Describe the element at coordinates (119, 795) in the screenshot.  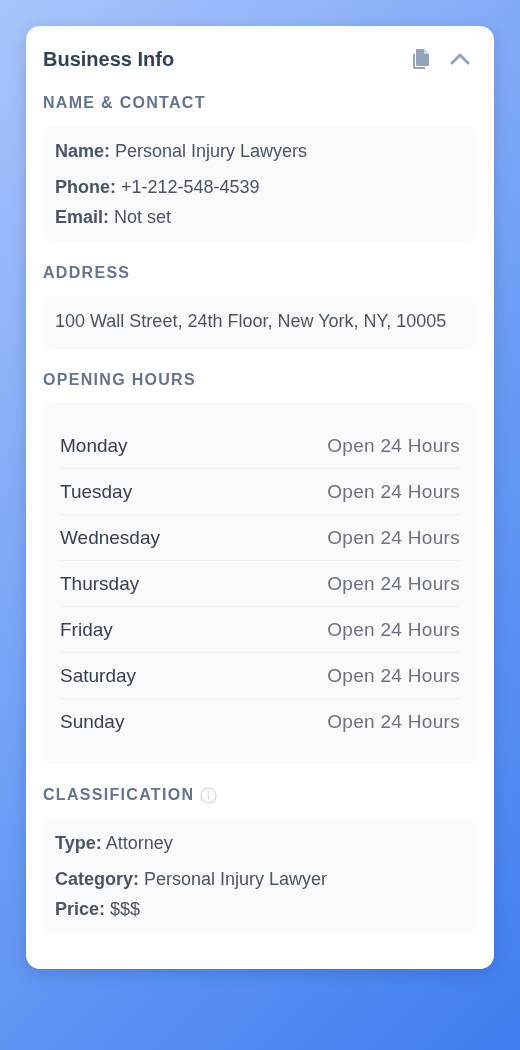
I see `section-heading: CLASSIFICATION` at that location.